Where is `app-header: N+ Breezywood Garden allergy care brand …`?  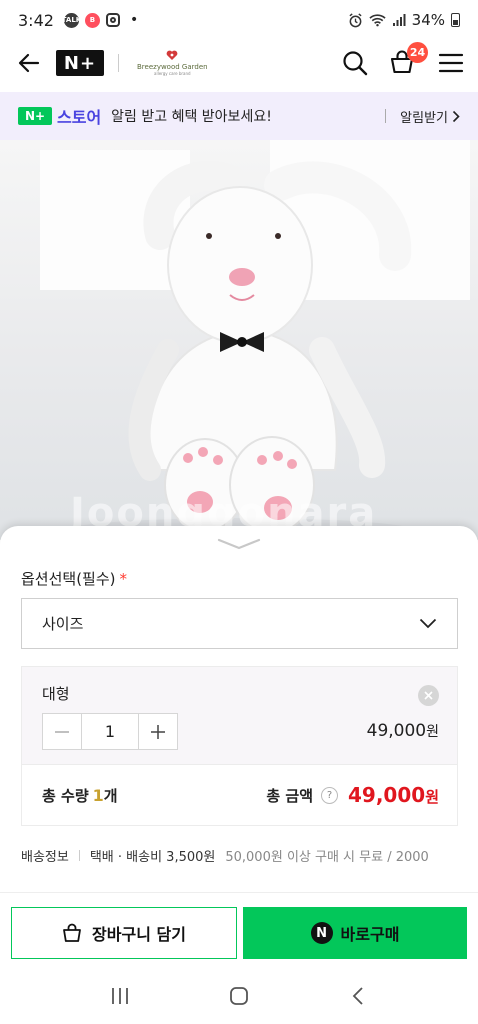 app-header: N+ Breezywood Garden allergy care brand … is located at coordinates (239, 63).